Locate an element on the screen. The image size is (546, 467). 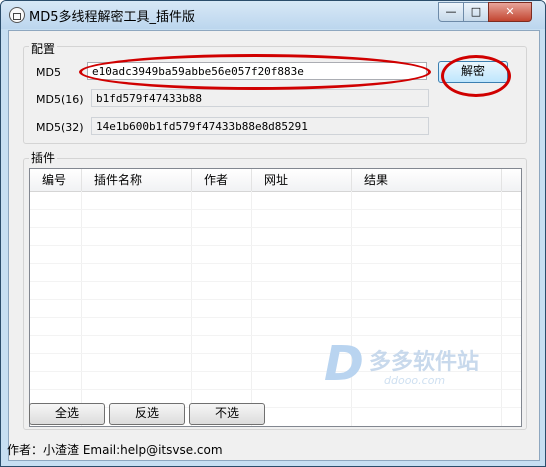
column-header-result: 结果 is located at coordinates (427, 180).